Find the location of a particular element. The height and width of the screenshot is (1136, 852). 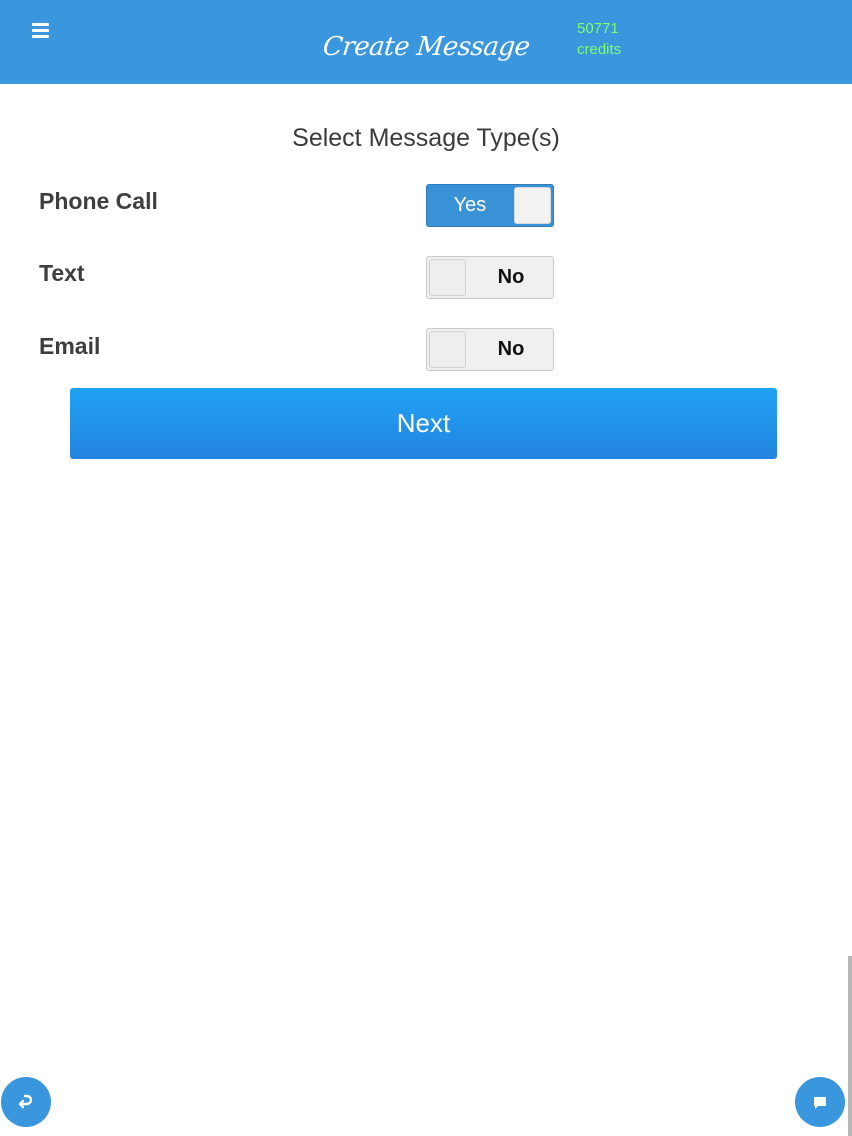

phone-call-label: Phone Call is located at coordinates (98, 201).